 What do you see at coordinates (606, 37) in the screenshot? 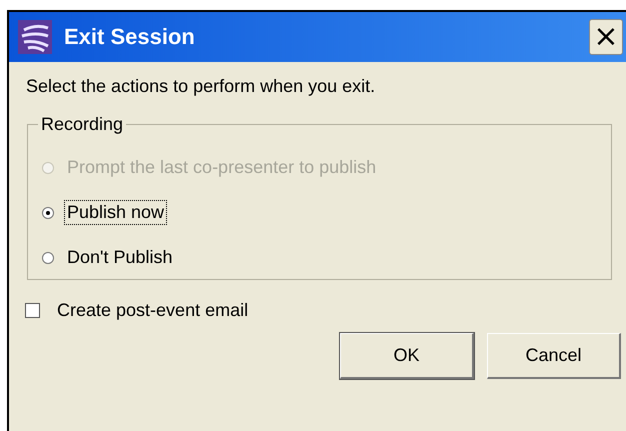
I see `close-button: ×` at bounding box center [606, 37].